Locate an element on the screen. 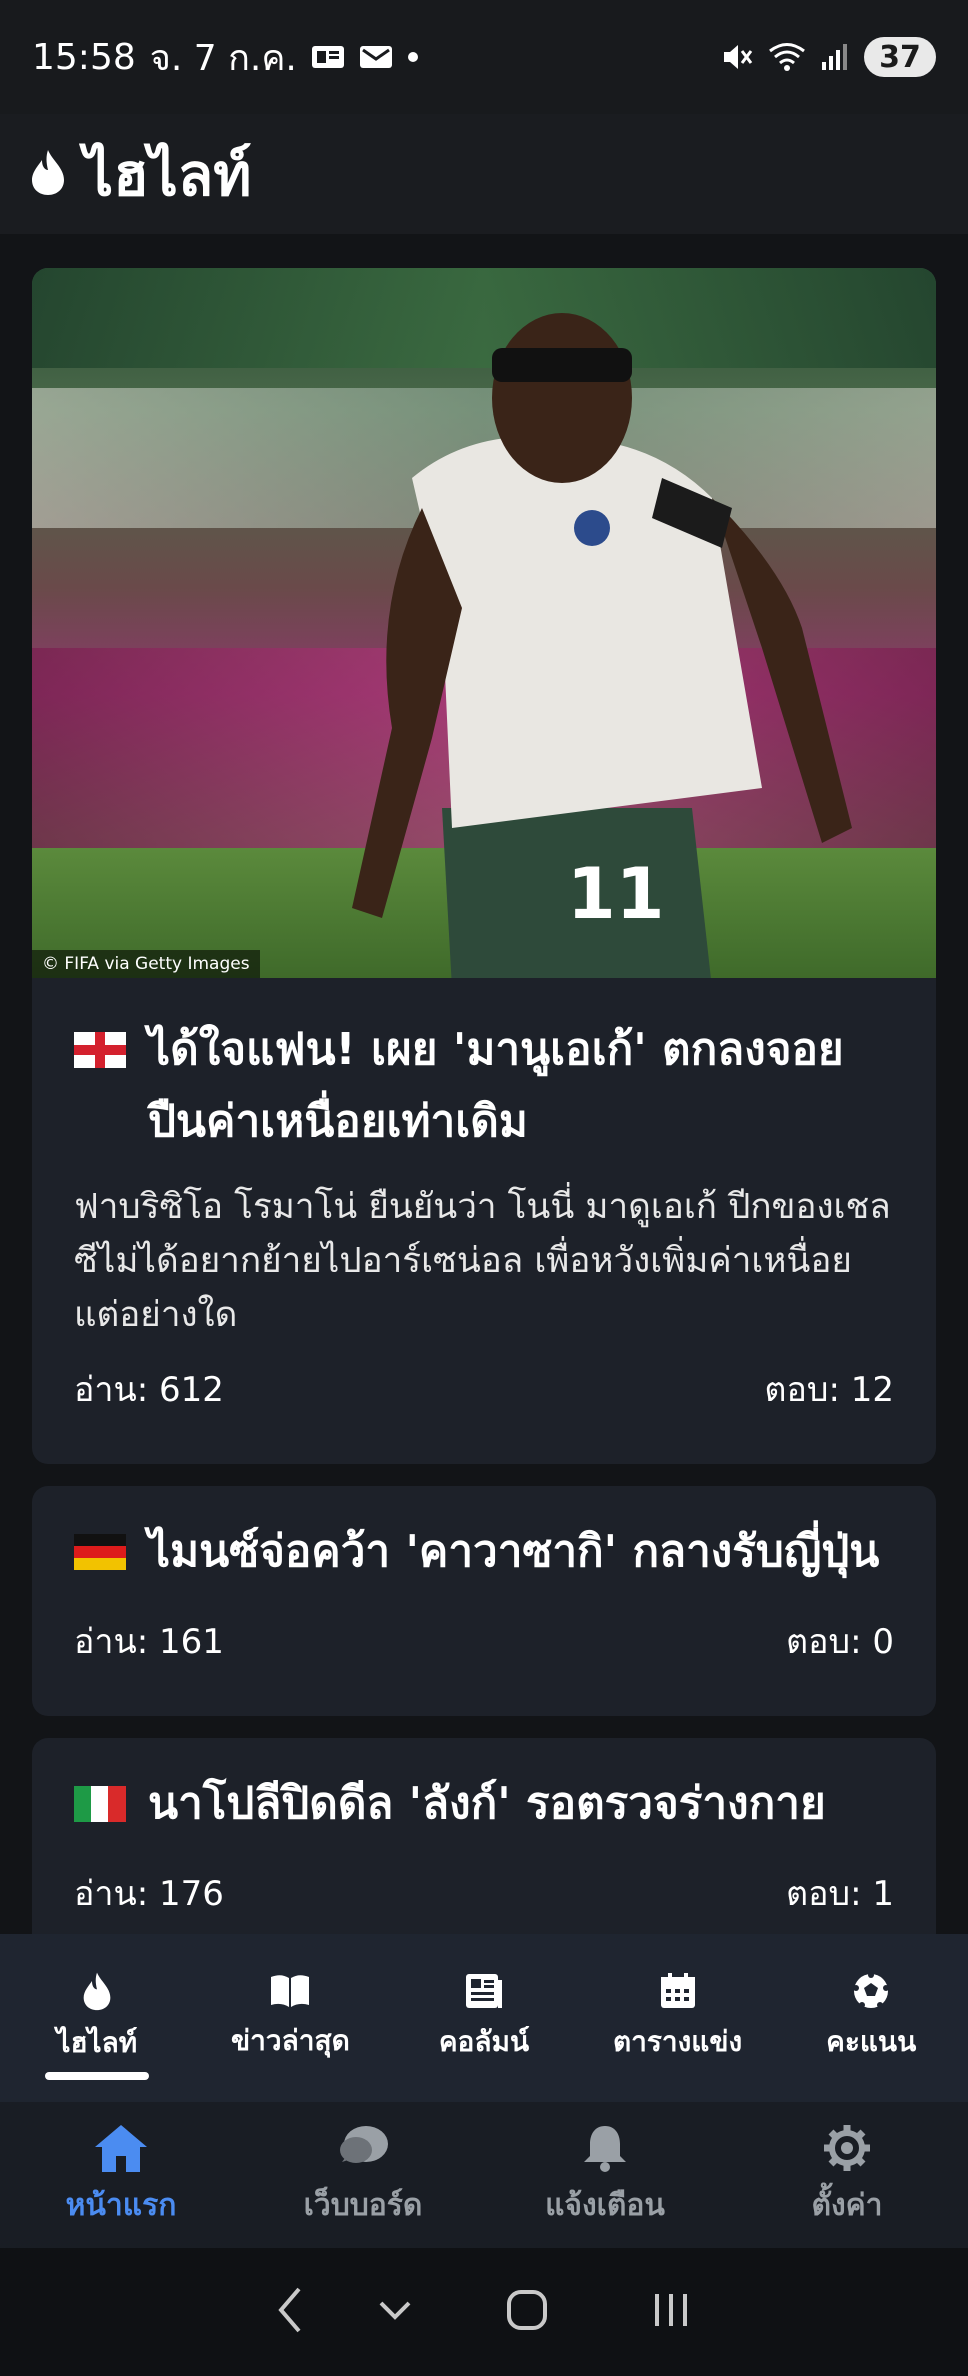  dot-icon is located at coordinates (413, 57).